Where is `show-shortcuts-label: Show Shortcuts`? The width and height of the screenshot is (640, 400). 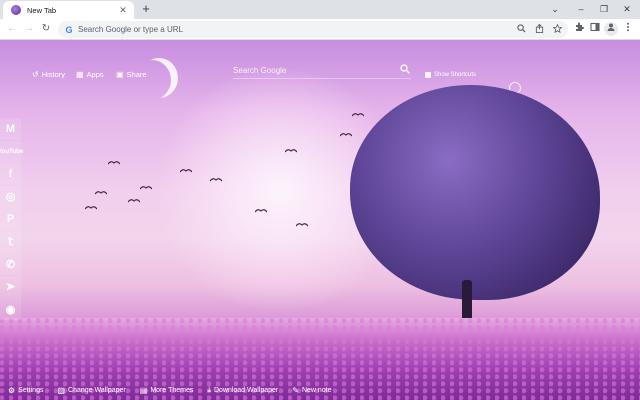
show-shortcuts-label: Show Shortcuts is located at coordinates (455, 75).